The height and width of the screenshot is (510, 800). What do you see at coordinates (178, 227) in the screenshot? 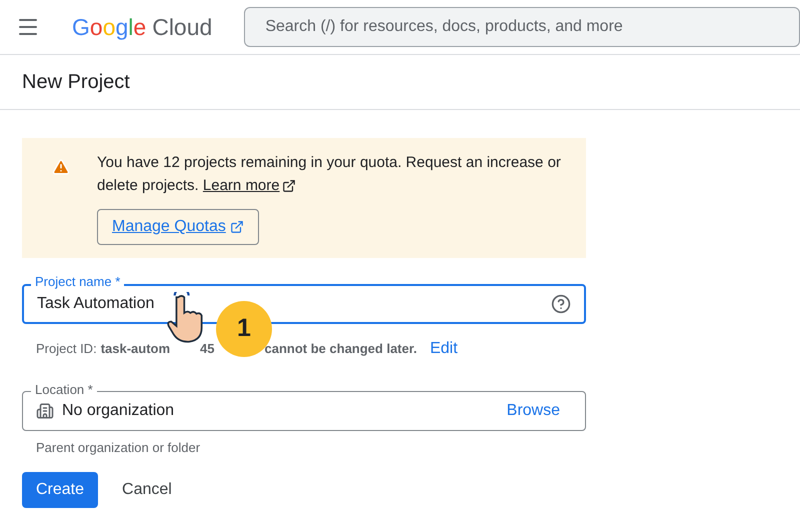
I see `manage-quotas-button: Manage Quotas` at bounding box center [178, 227].